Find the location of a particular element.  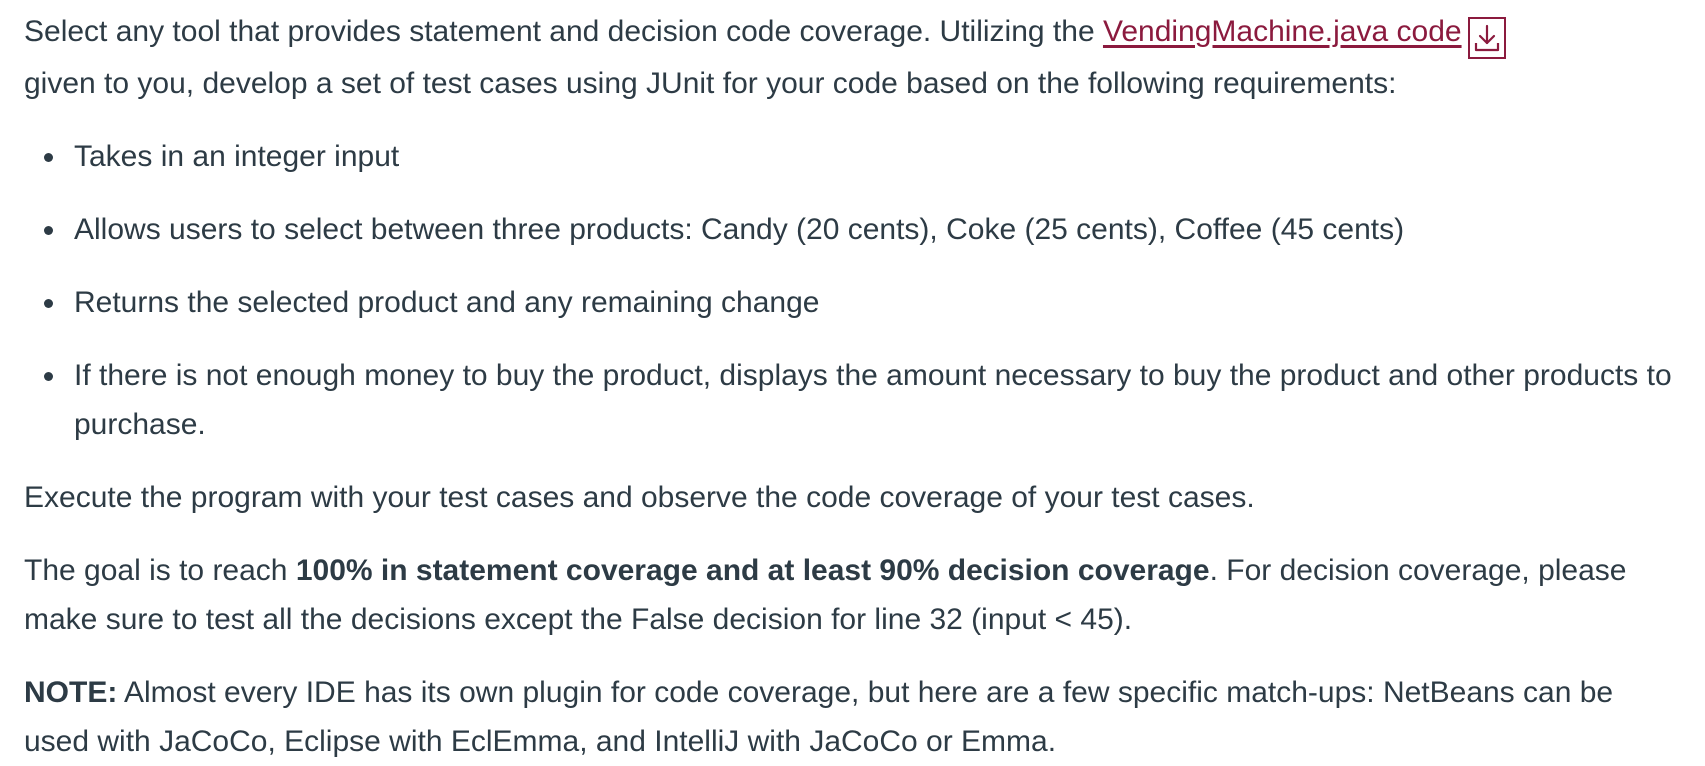

download-arrow-icon is located at coordinates (1486, 38).